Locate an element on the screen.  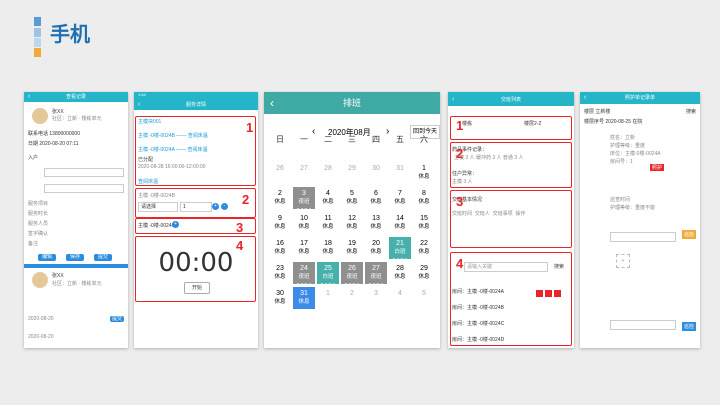
calendar-day: 2 is located at coordinates (352, 298).